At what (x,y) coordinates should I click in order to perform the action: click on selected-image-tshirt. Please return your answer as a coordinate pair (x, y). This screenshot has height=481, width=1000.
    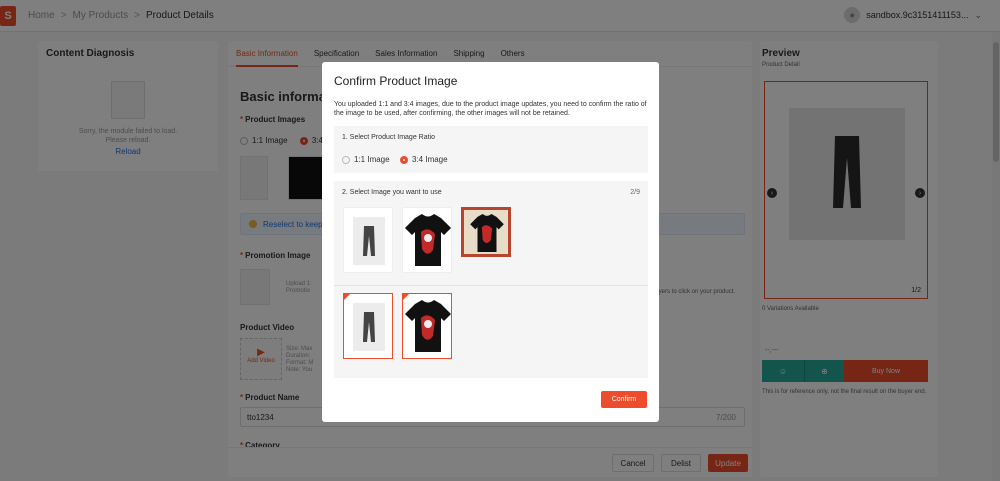
    Looking at the image, I should click on (427, 326).